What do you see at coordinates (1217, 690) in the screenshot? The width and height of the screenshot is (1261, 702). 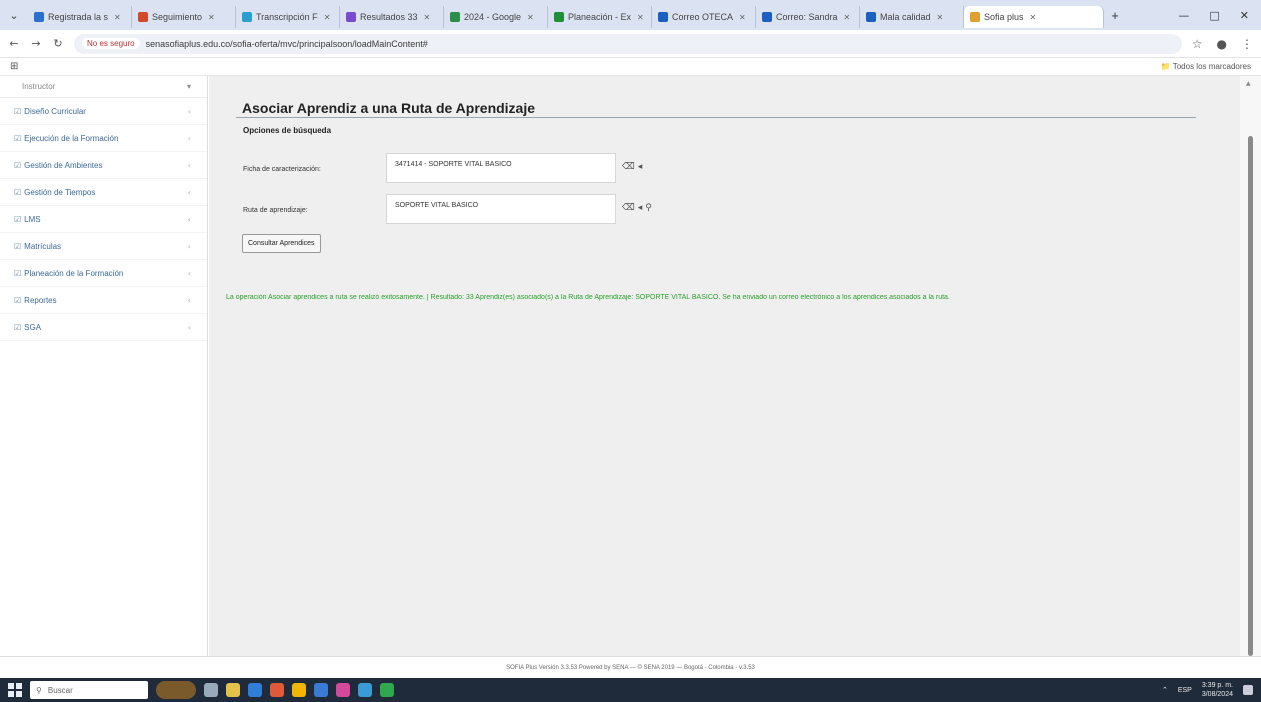 I see `clock: 3:39 p. m. 3/08/2024` at bounding box center [1217, 690].